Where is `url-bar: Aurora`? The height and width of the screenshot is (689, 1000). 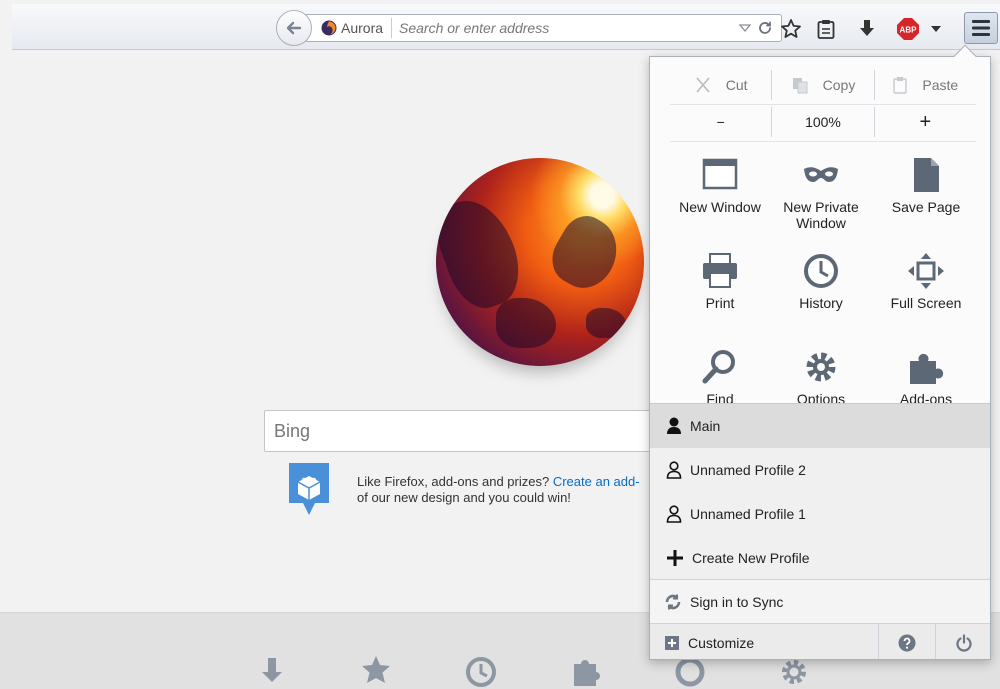 url-bar: Aurora is located at coordinates (544, 28).